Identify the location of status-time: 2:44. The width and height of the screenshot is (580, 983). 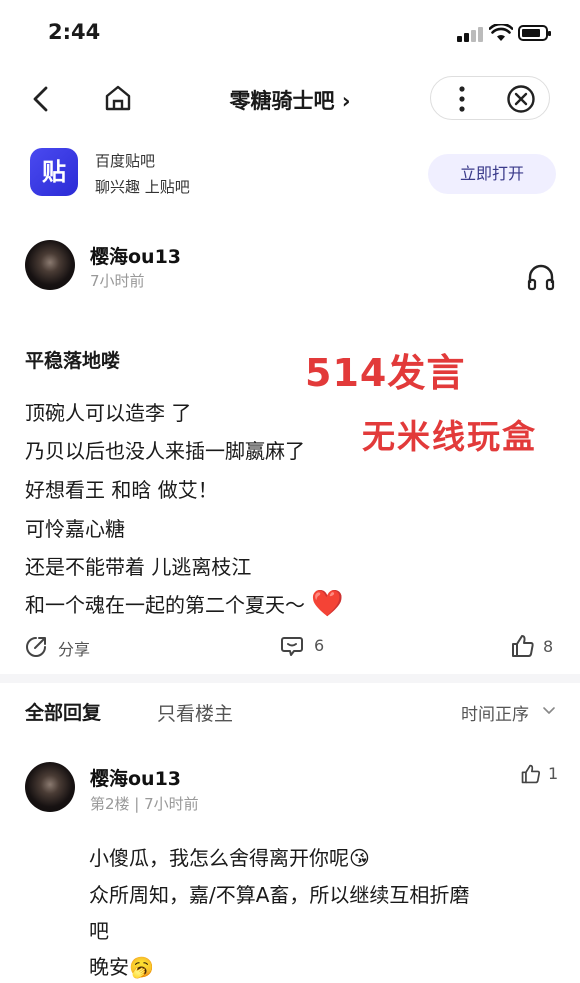
(74, 32).